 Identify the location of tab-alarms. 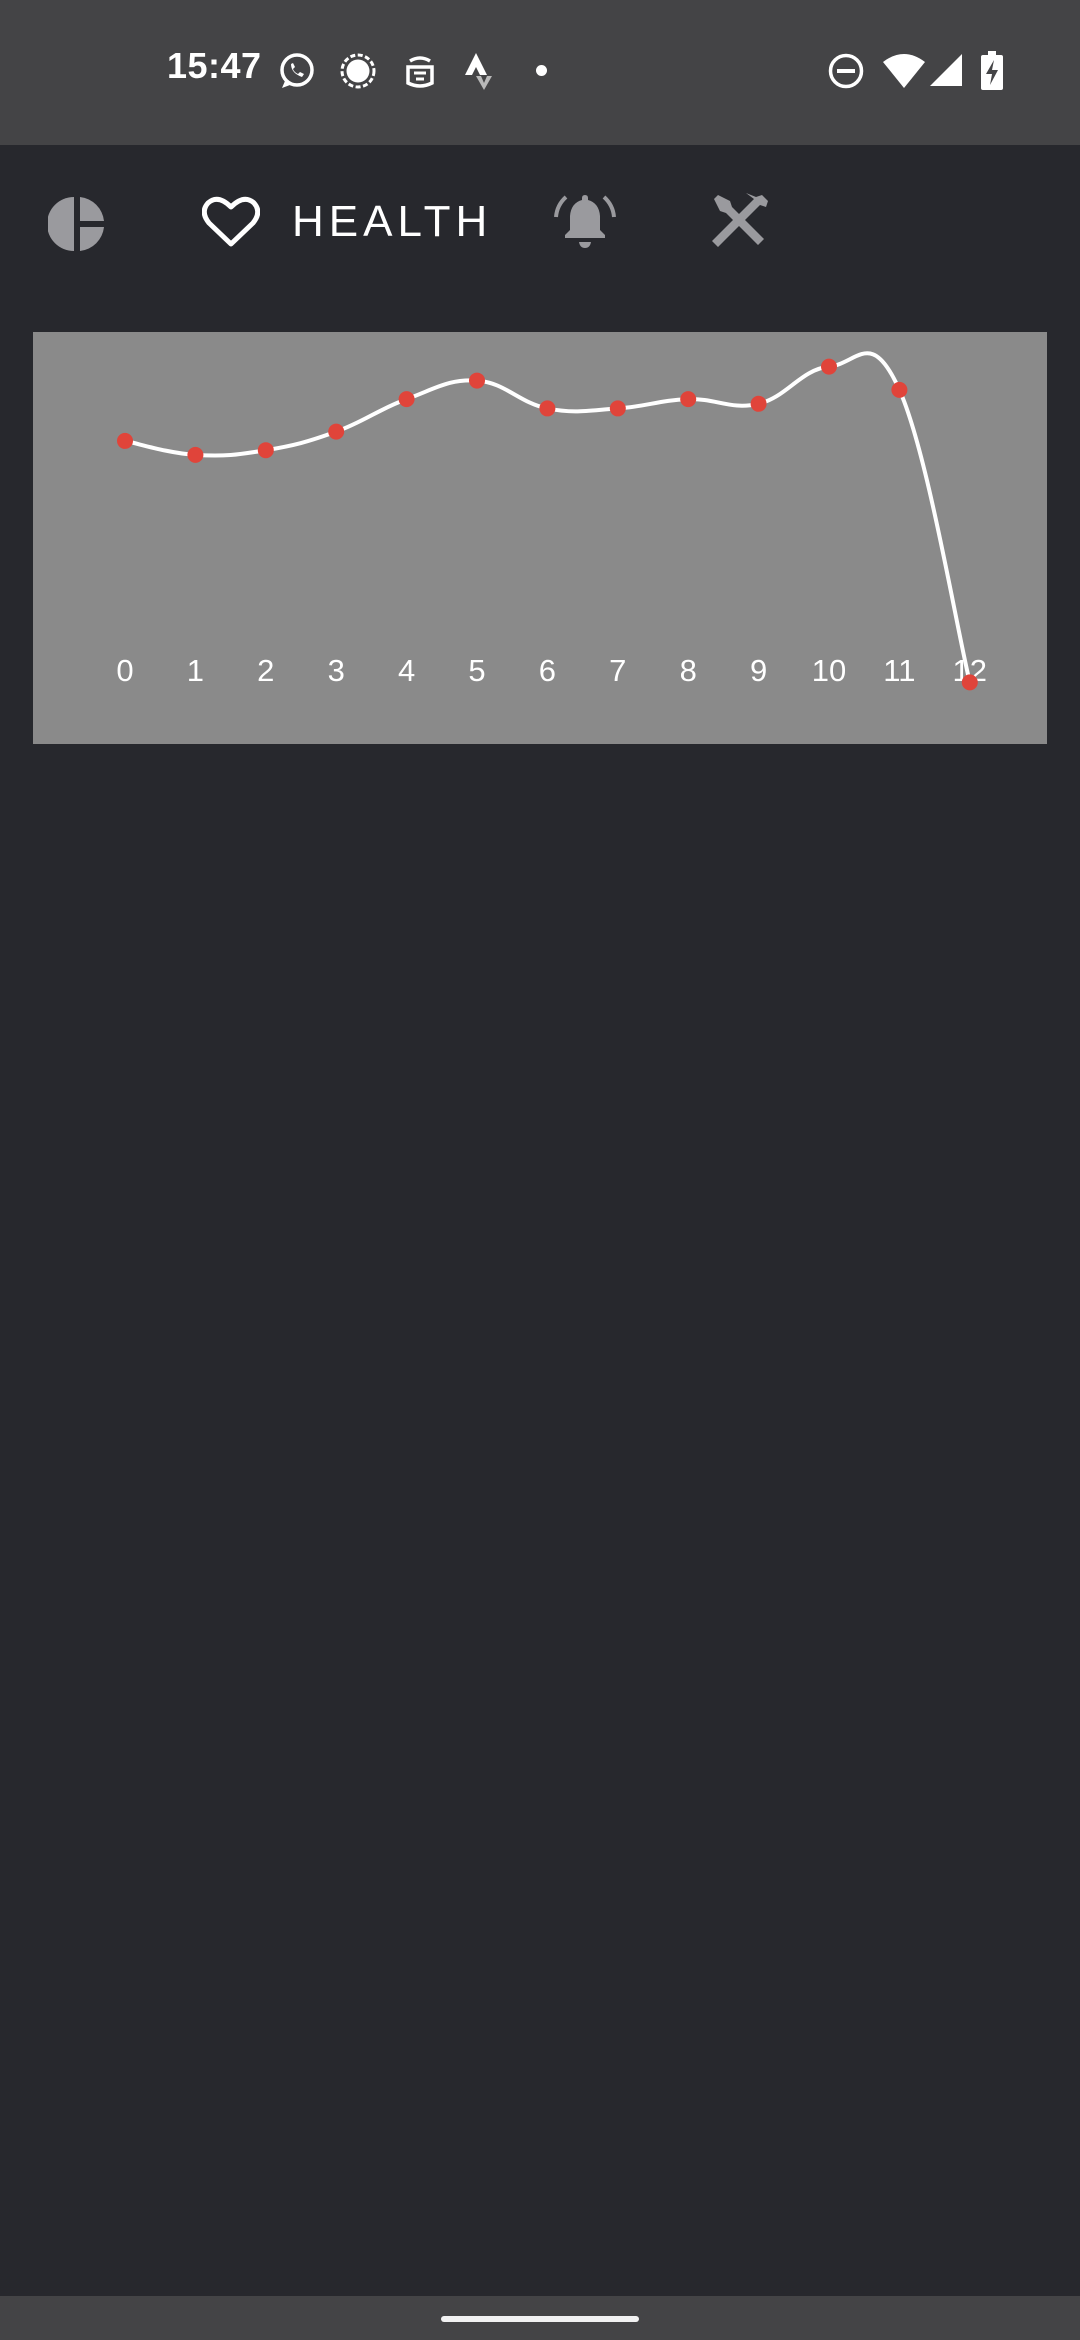
(585, 221).